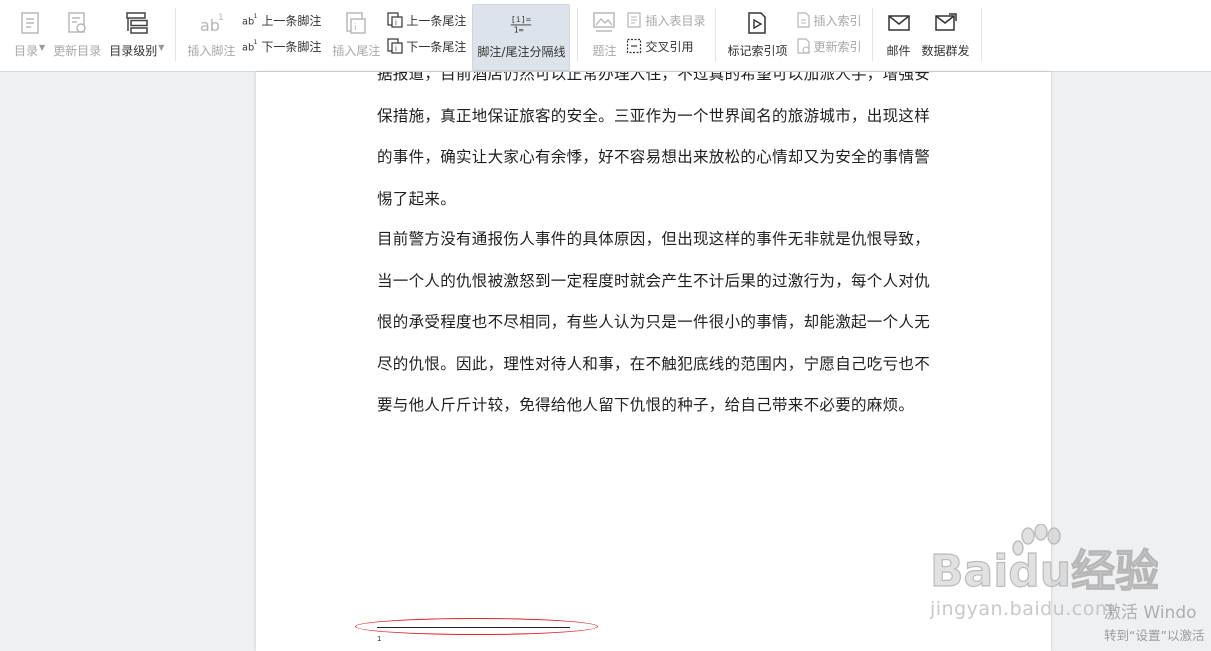  I want to click on endnote-group: i 插入尾注 i 上一条尾注 i 下一条尾注 [i]= 1= 脚注/尾注分隔线, so click(451, 35).